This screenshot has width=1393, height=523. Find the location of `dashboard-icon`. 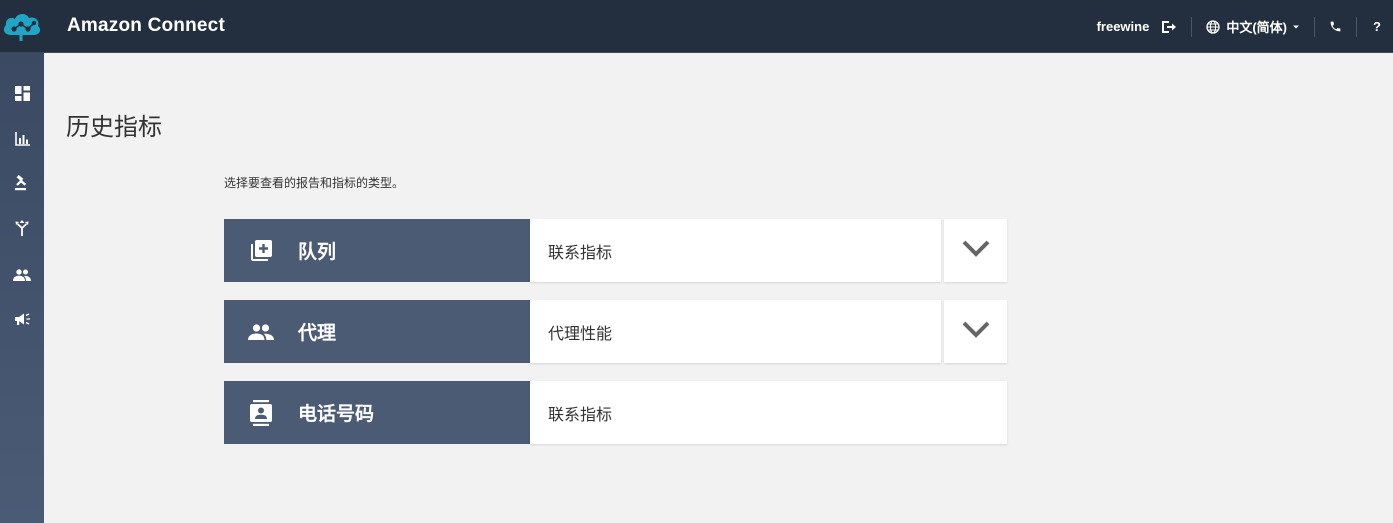

dashboard-icon is located at coordinates (22, 95).